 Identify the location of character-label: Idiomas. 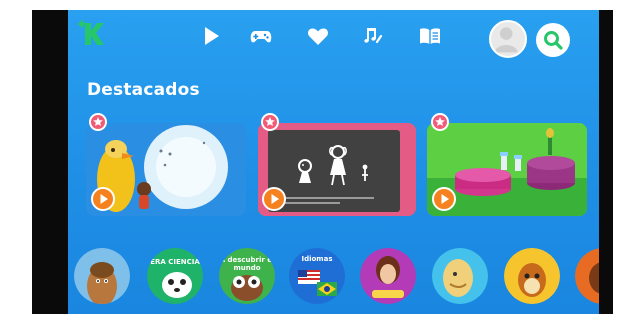
(317, 259).